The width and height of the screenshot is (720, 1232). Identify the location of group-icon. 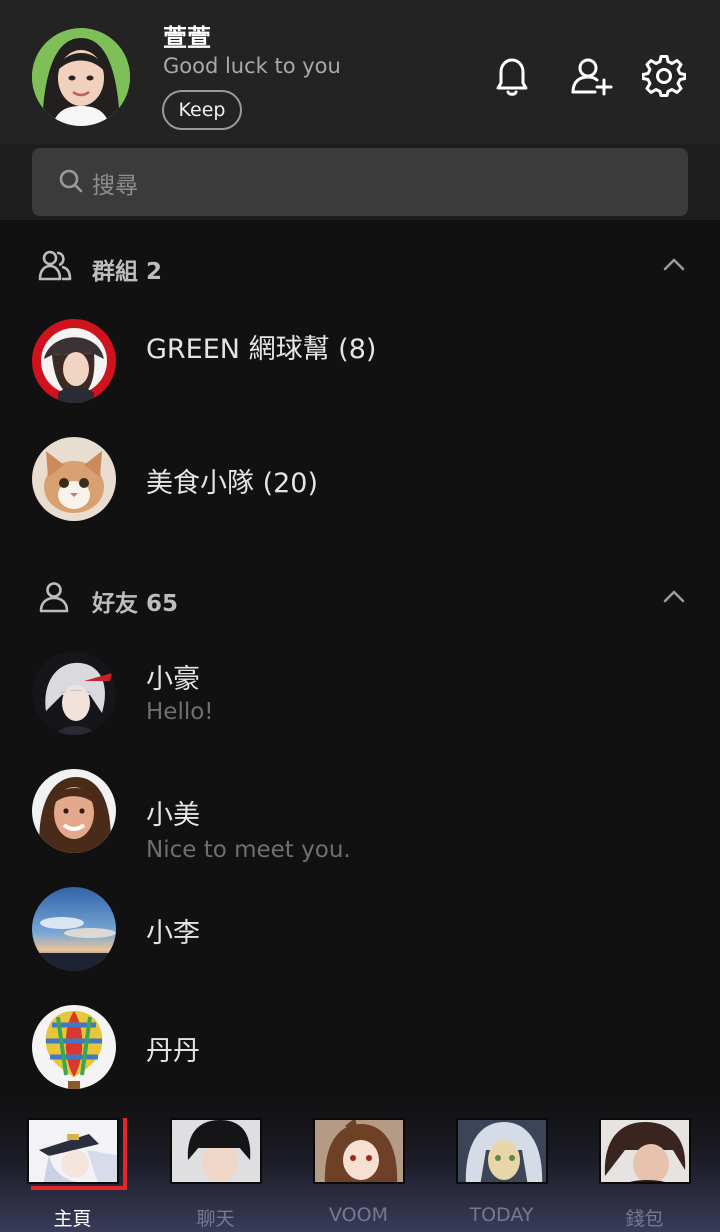
(55, 265).